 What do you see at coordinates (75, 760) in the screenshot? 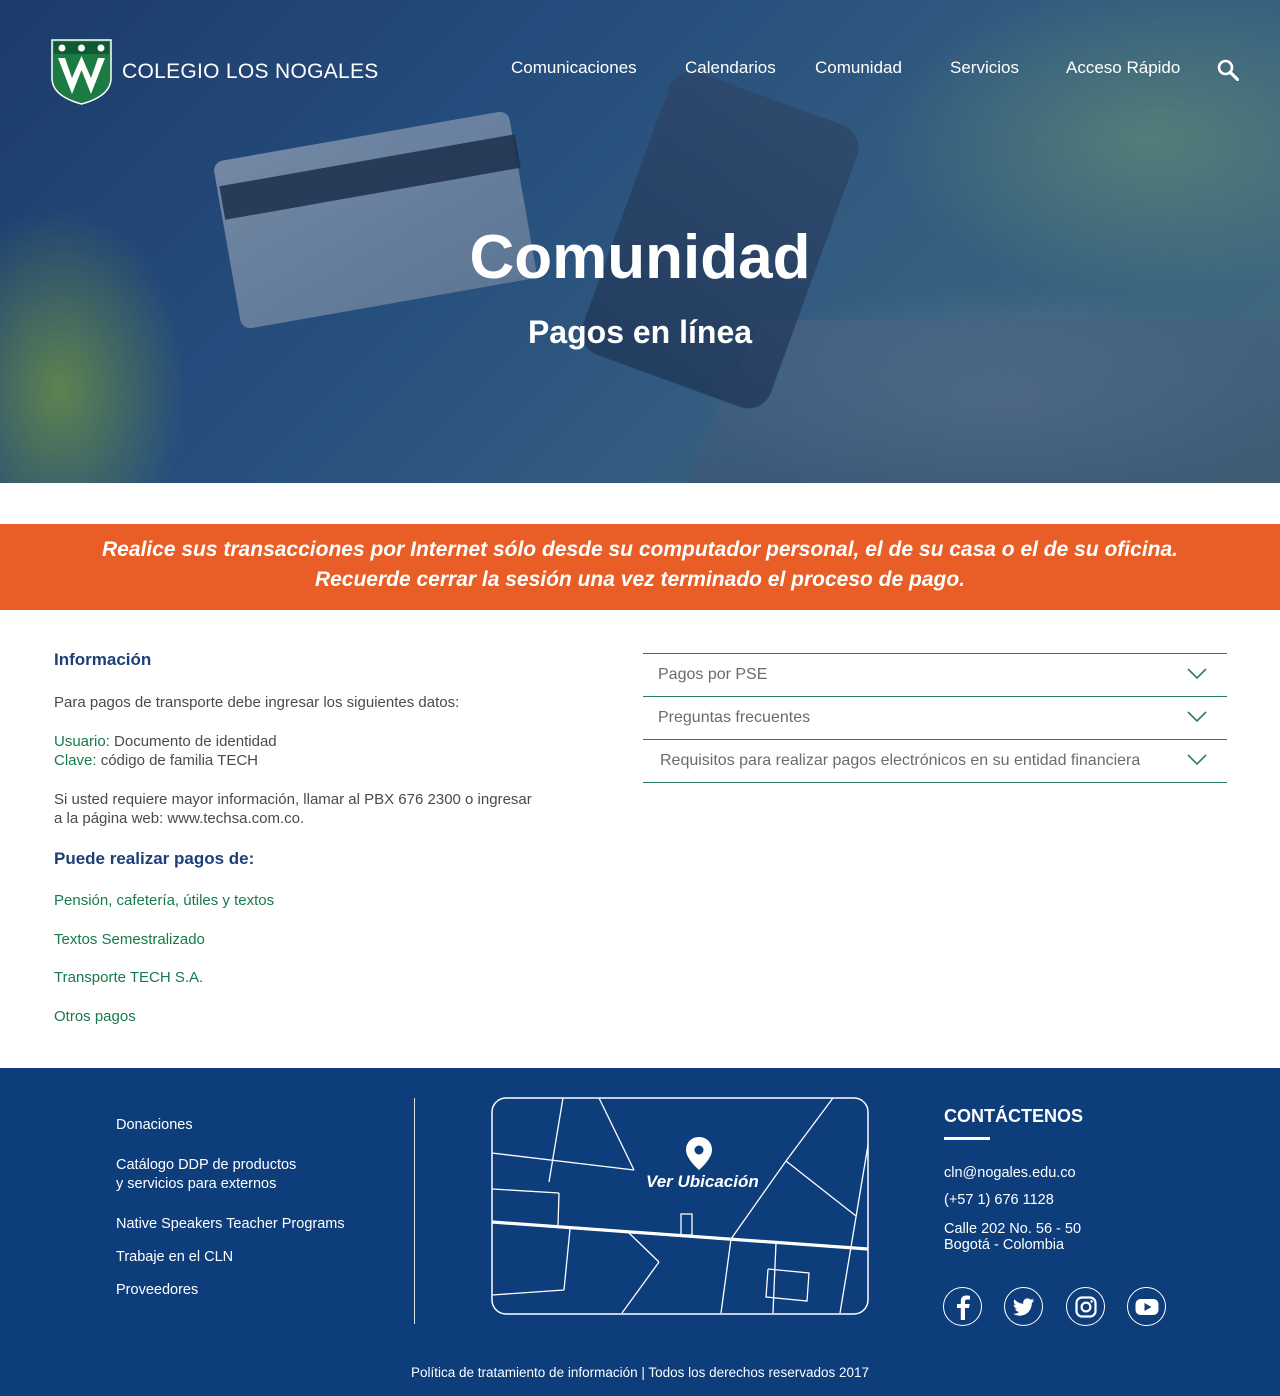
I see `key-label: Clave:` at bounding box center [75, 760].